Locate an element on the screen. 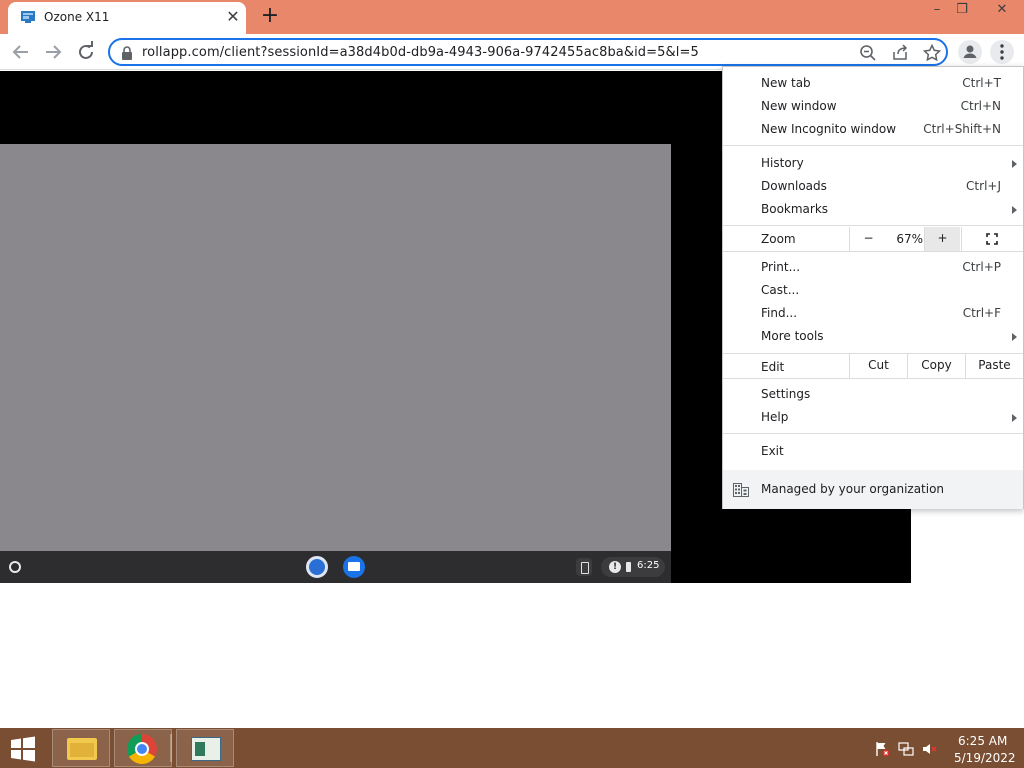 The image size is (1024, 768). menu-edit-row: Edit Cut Copy Paste is located at coordinates (873, 366).